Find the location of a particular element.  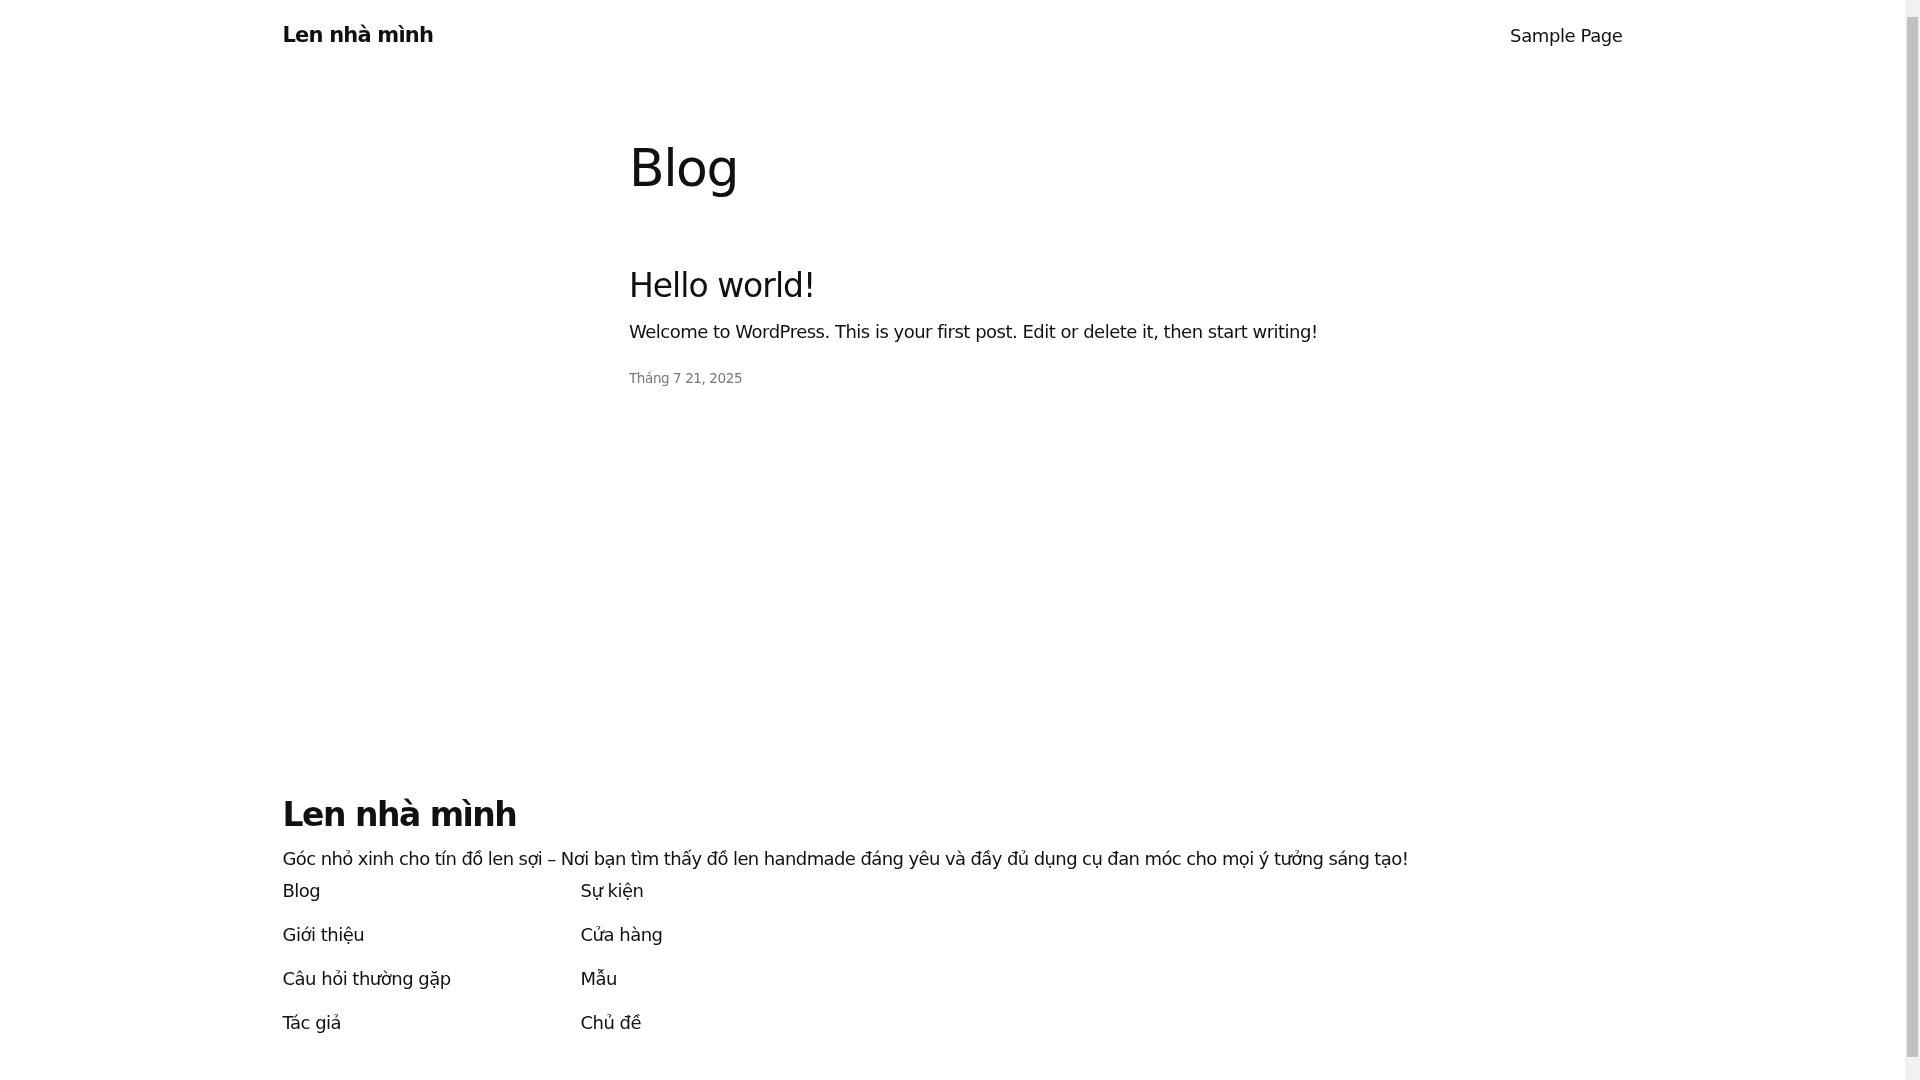

footer-link: Chủ đề is located at coordinates (611, 1023).